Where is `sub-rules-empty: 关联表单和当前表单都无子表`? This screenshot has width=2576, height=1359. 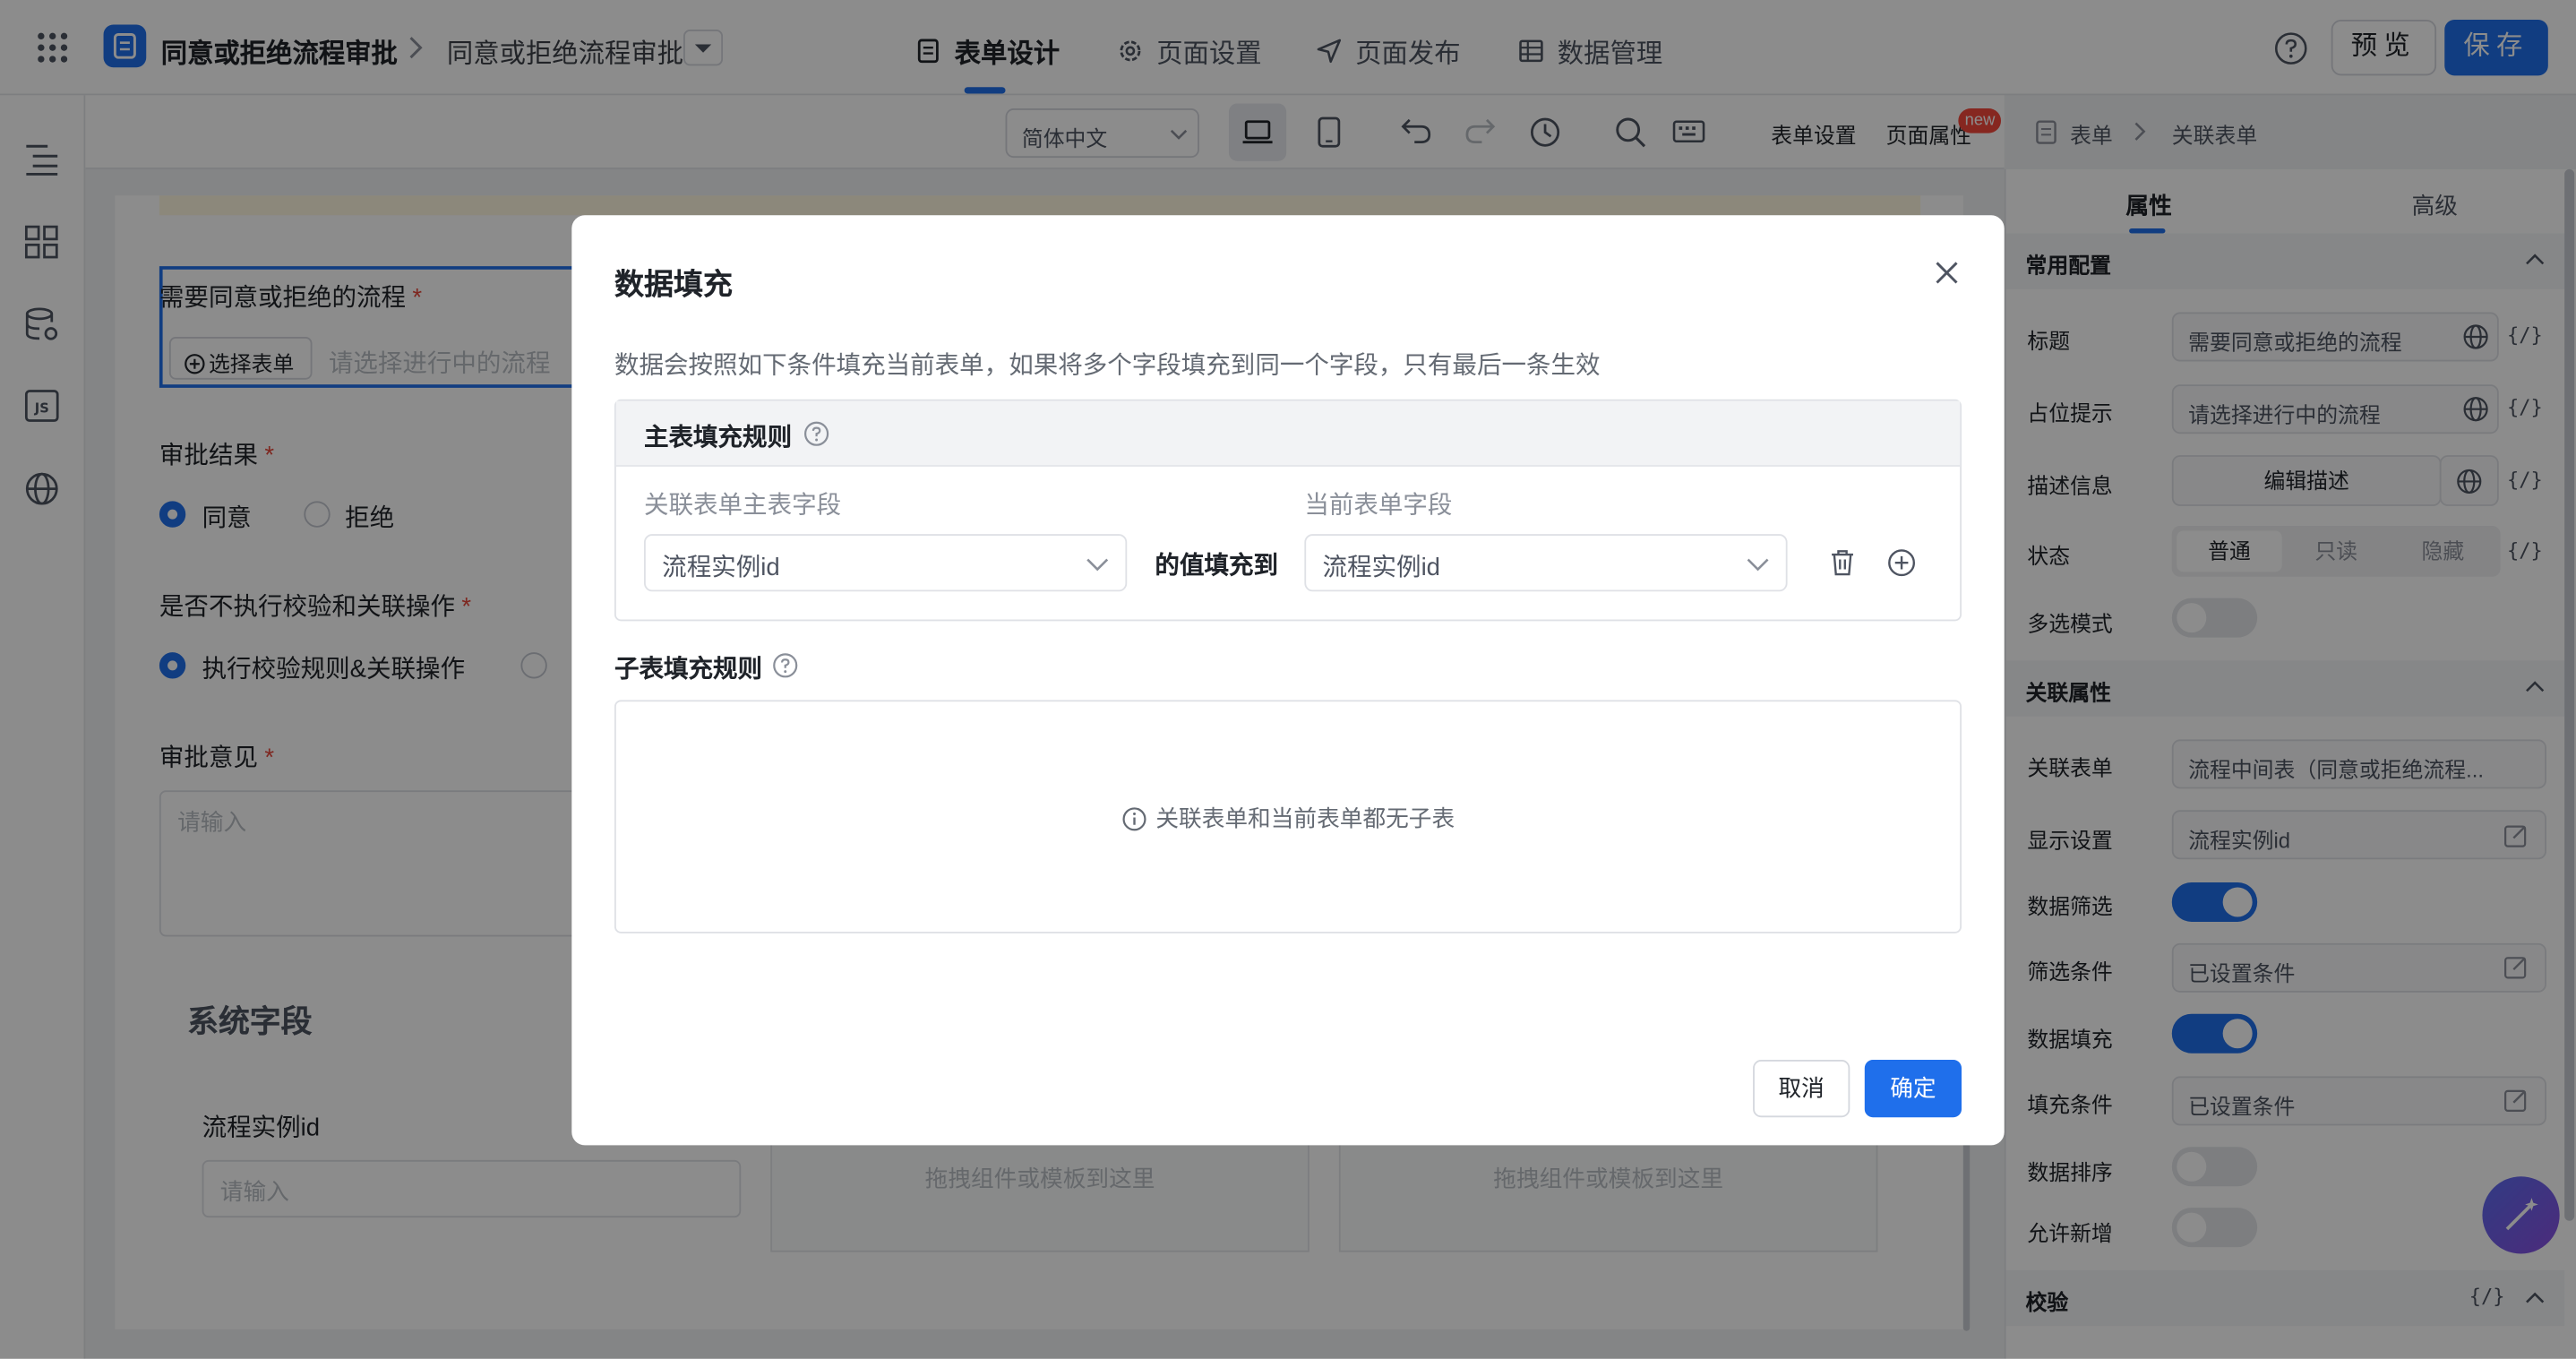 sub-rules-empty: 关联表单和当前表单都无子表 is located at coordinates (1288, 818).